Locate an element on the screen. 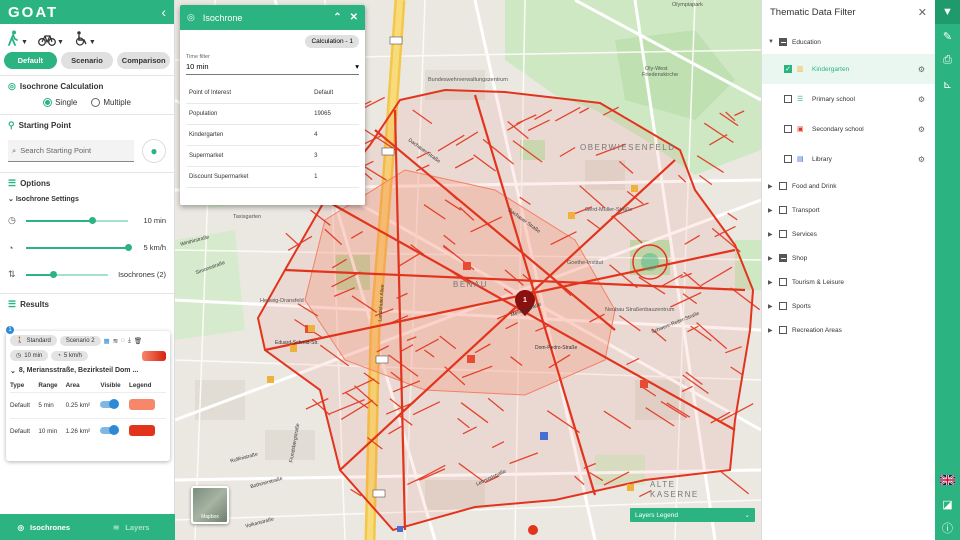  scenario-button: Scenario is located at coordinates (87, 60).